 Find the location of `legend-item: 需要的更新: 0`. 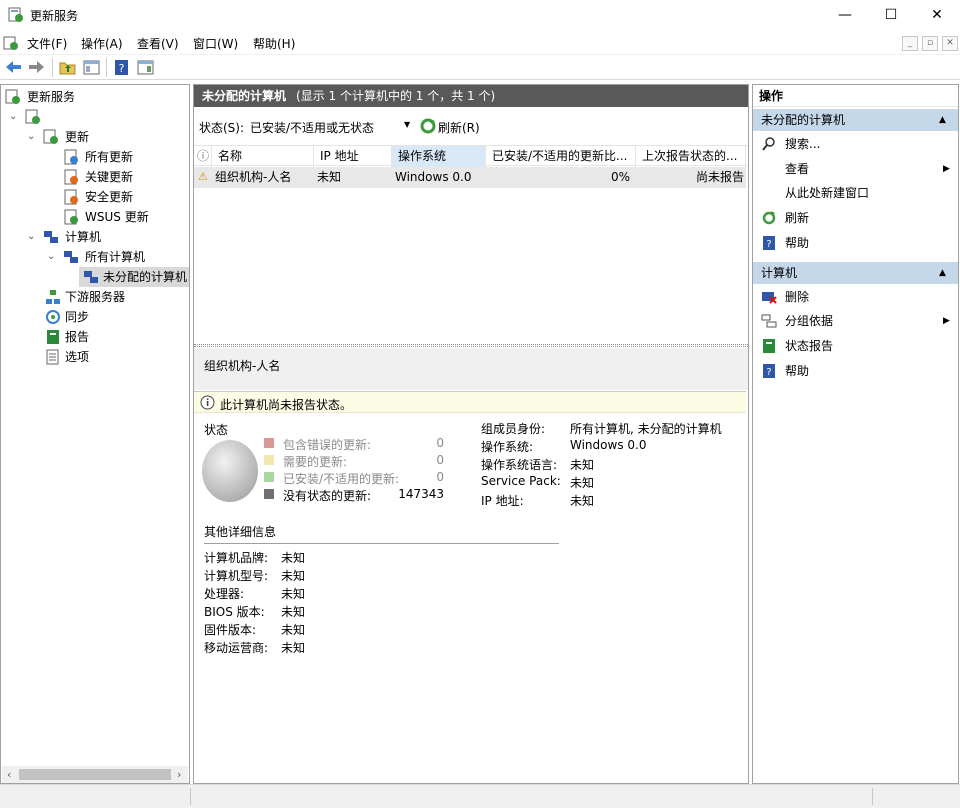

legend-item: 需要的更新: 0 is located at coordinates (359, 460).